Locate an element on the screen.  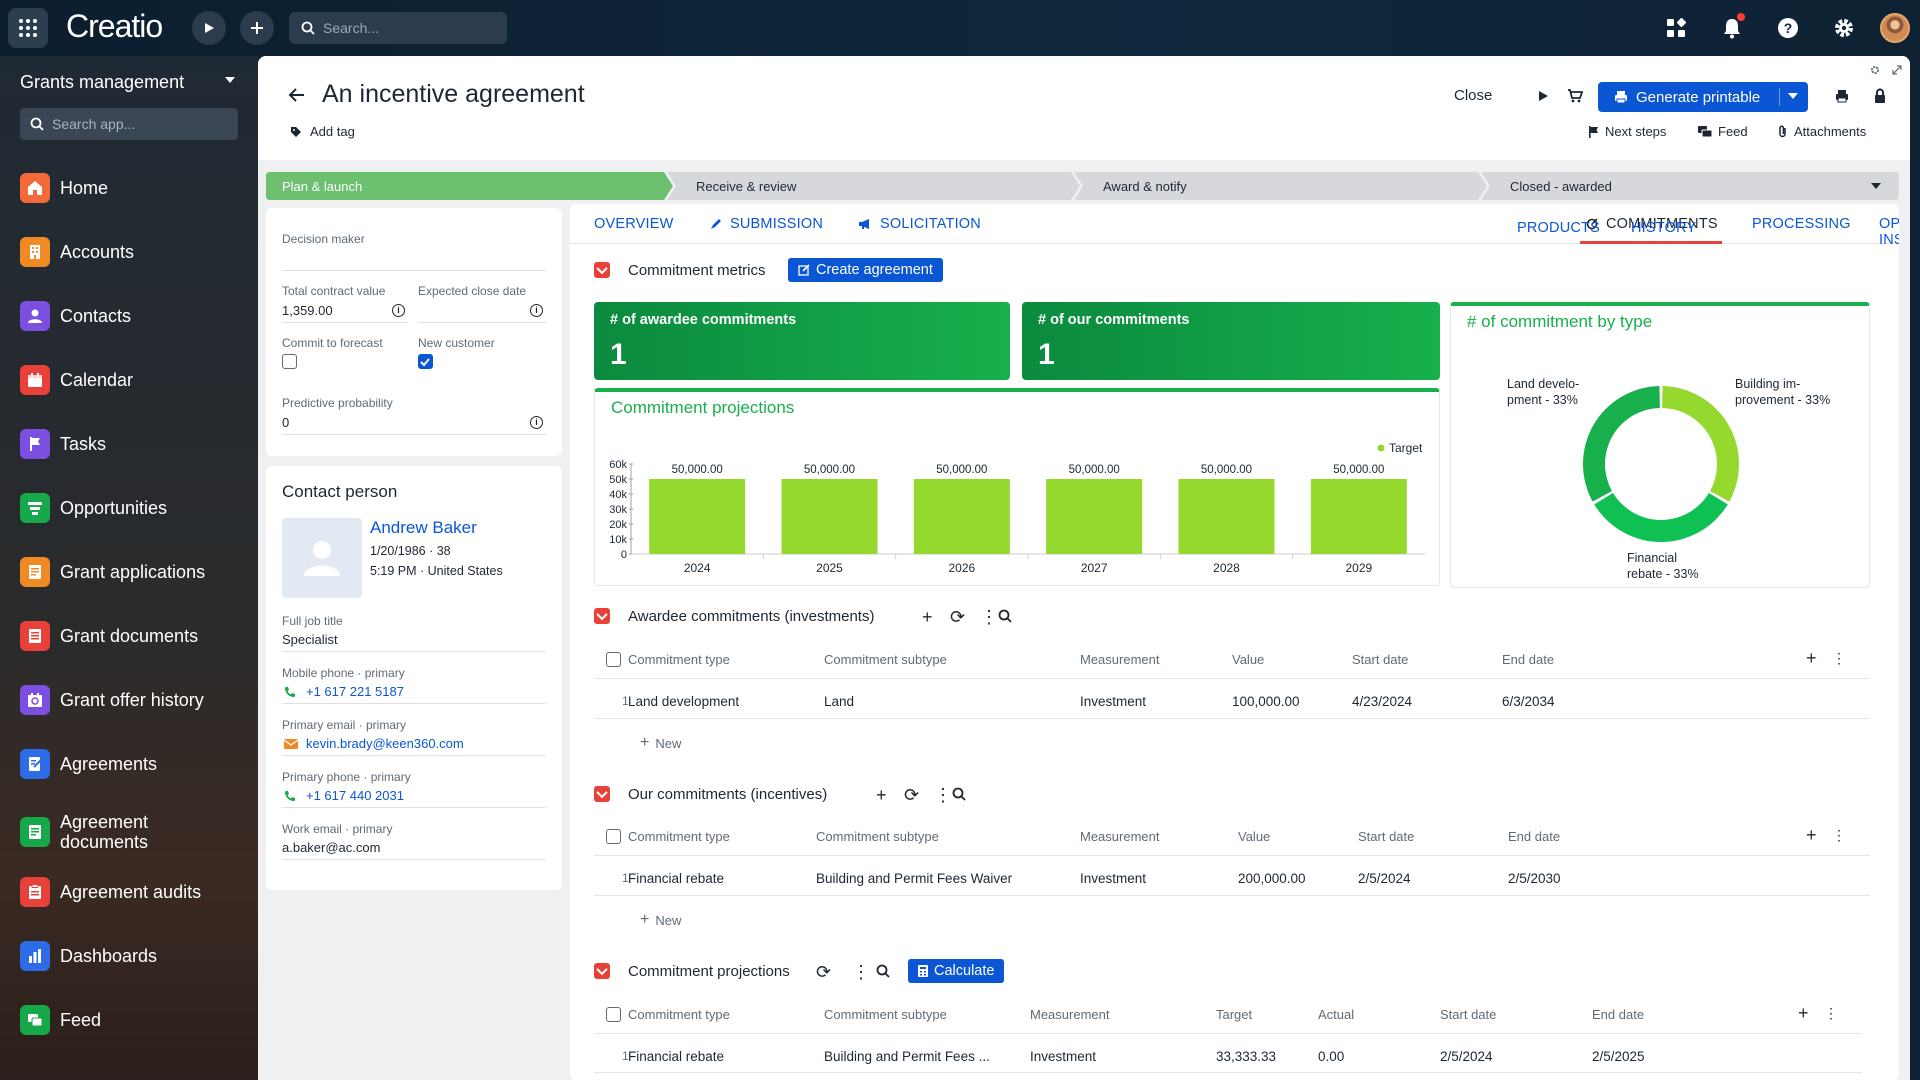
sidebar-item-agreement-documents: Agreement documents is located at coordinates (135, 832).